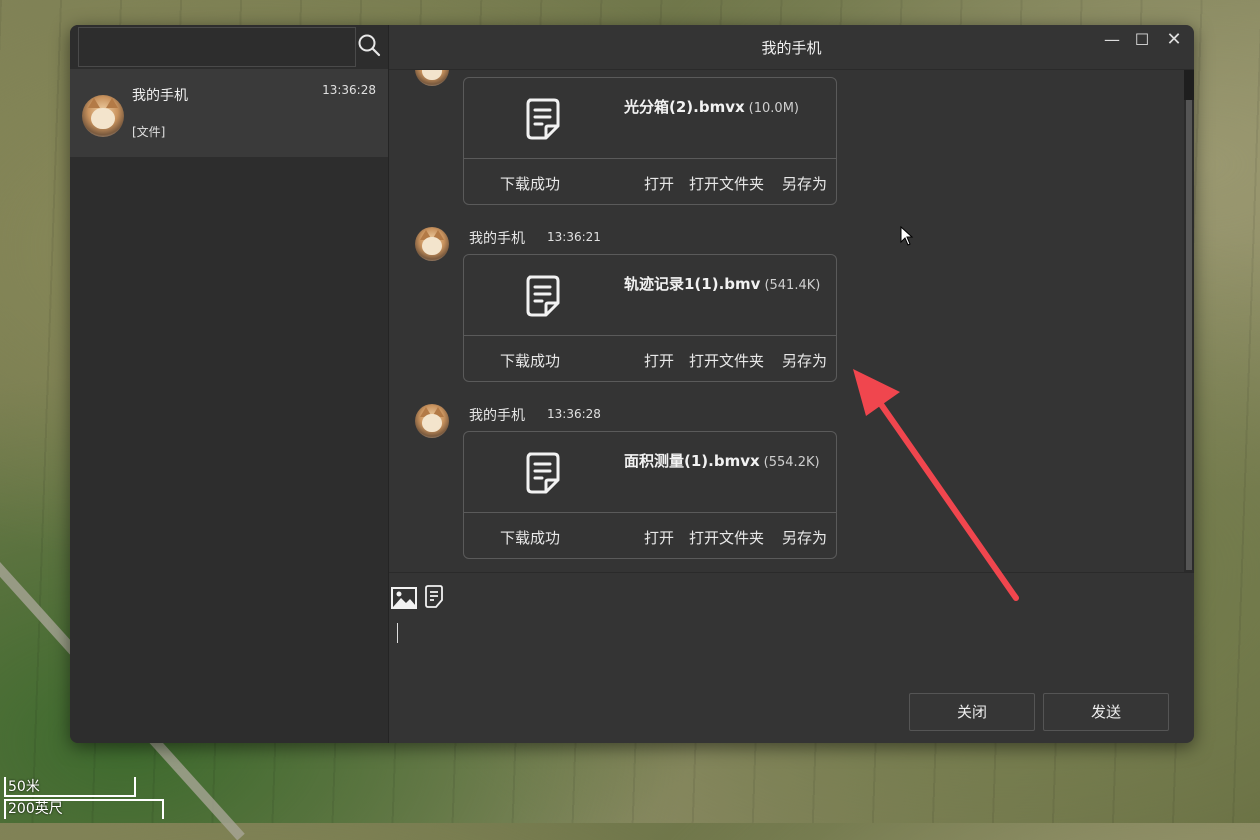  I want to click on message-time: 13:36:28, so click(574, 414).